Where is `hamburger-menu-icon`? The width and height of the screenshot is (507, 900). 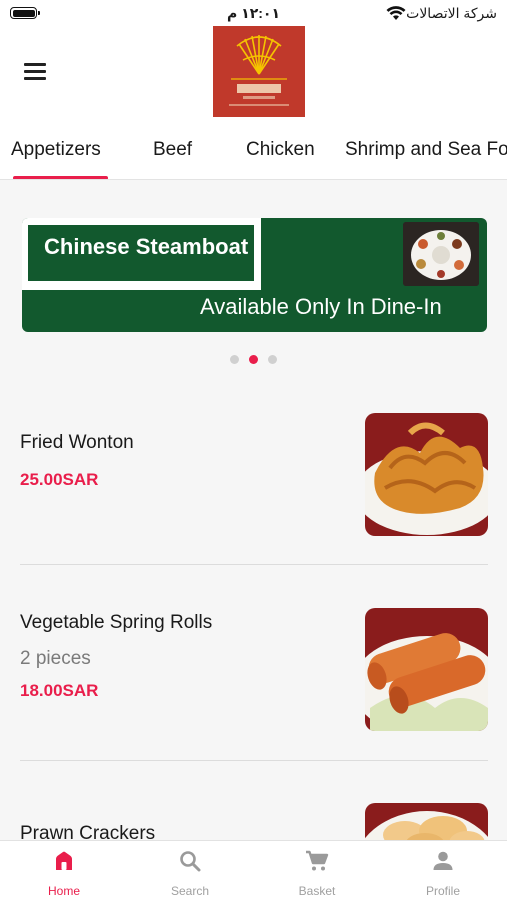 hamburger-menu-icon is located at coordinates (36, 72).